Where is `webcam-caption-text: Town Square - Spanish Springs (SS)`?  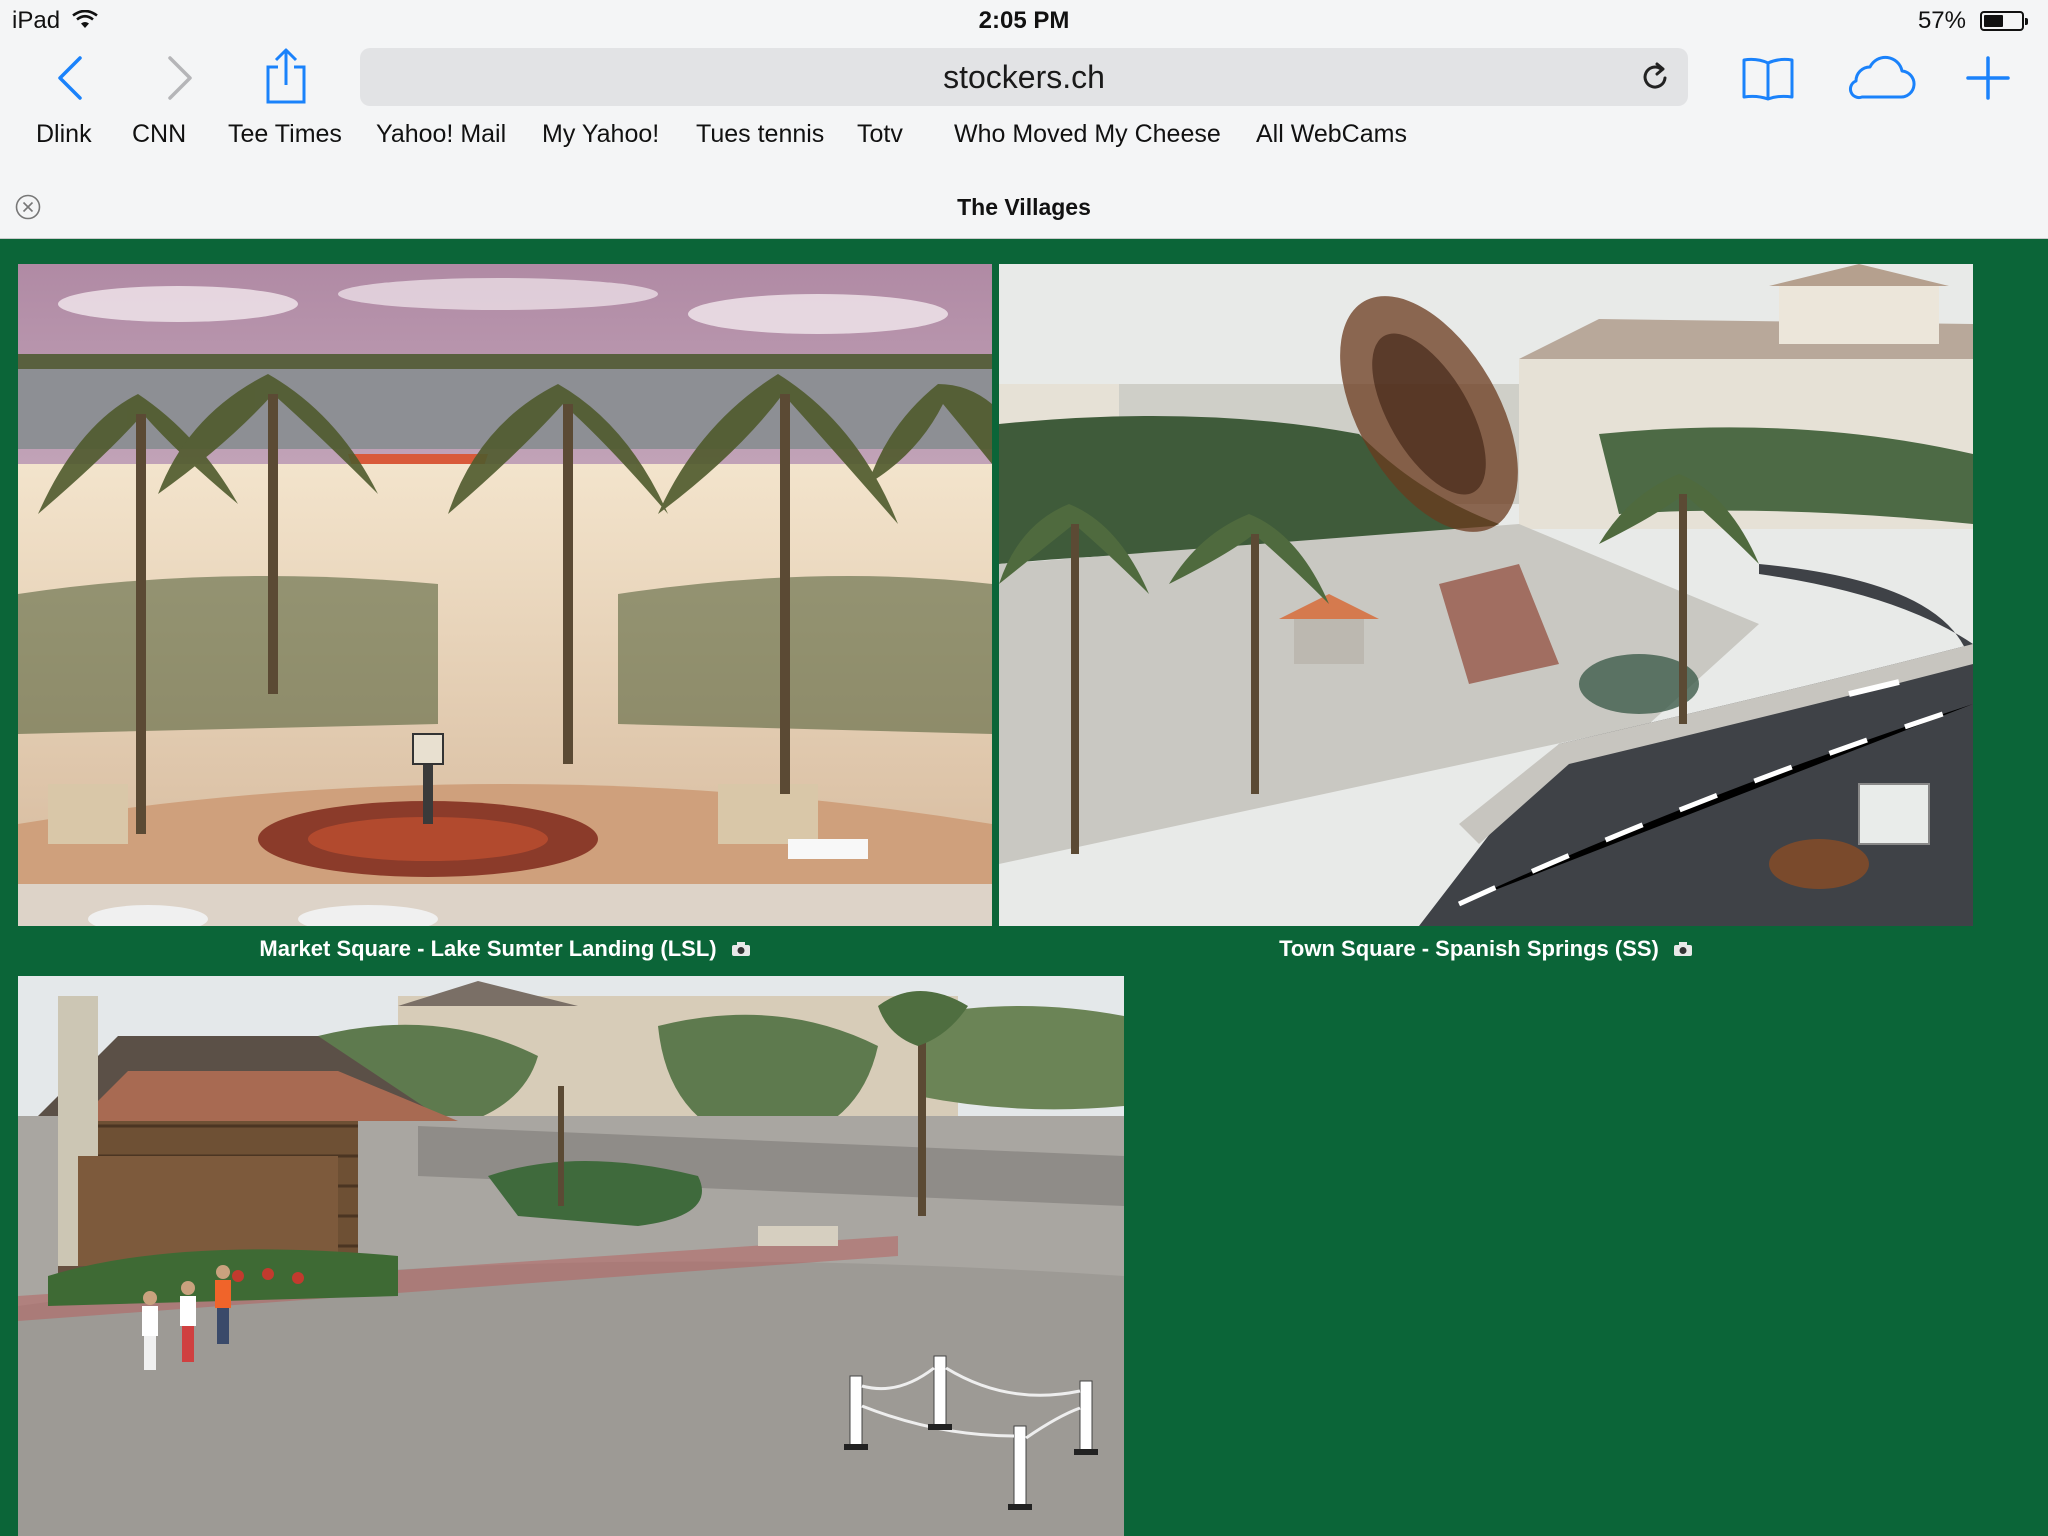 webcam-caption-text: Town Square - Spanish Springs (SS) is located at coordinates (1469, 949).